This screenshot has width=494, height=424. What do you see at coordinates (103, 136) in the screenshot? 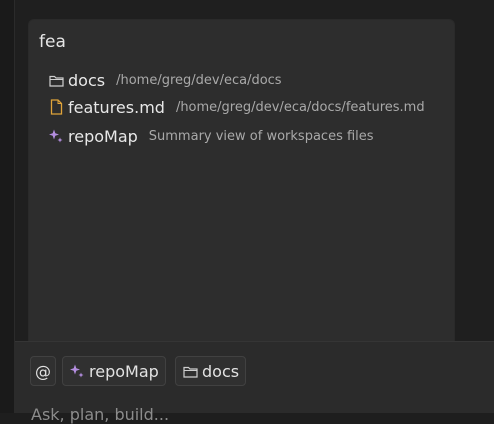
I see `completion-item-name: repoMap` at bounding box center [103, 136].